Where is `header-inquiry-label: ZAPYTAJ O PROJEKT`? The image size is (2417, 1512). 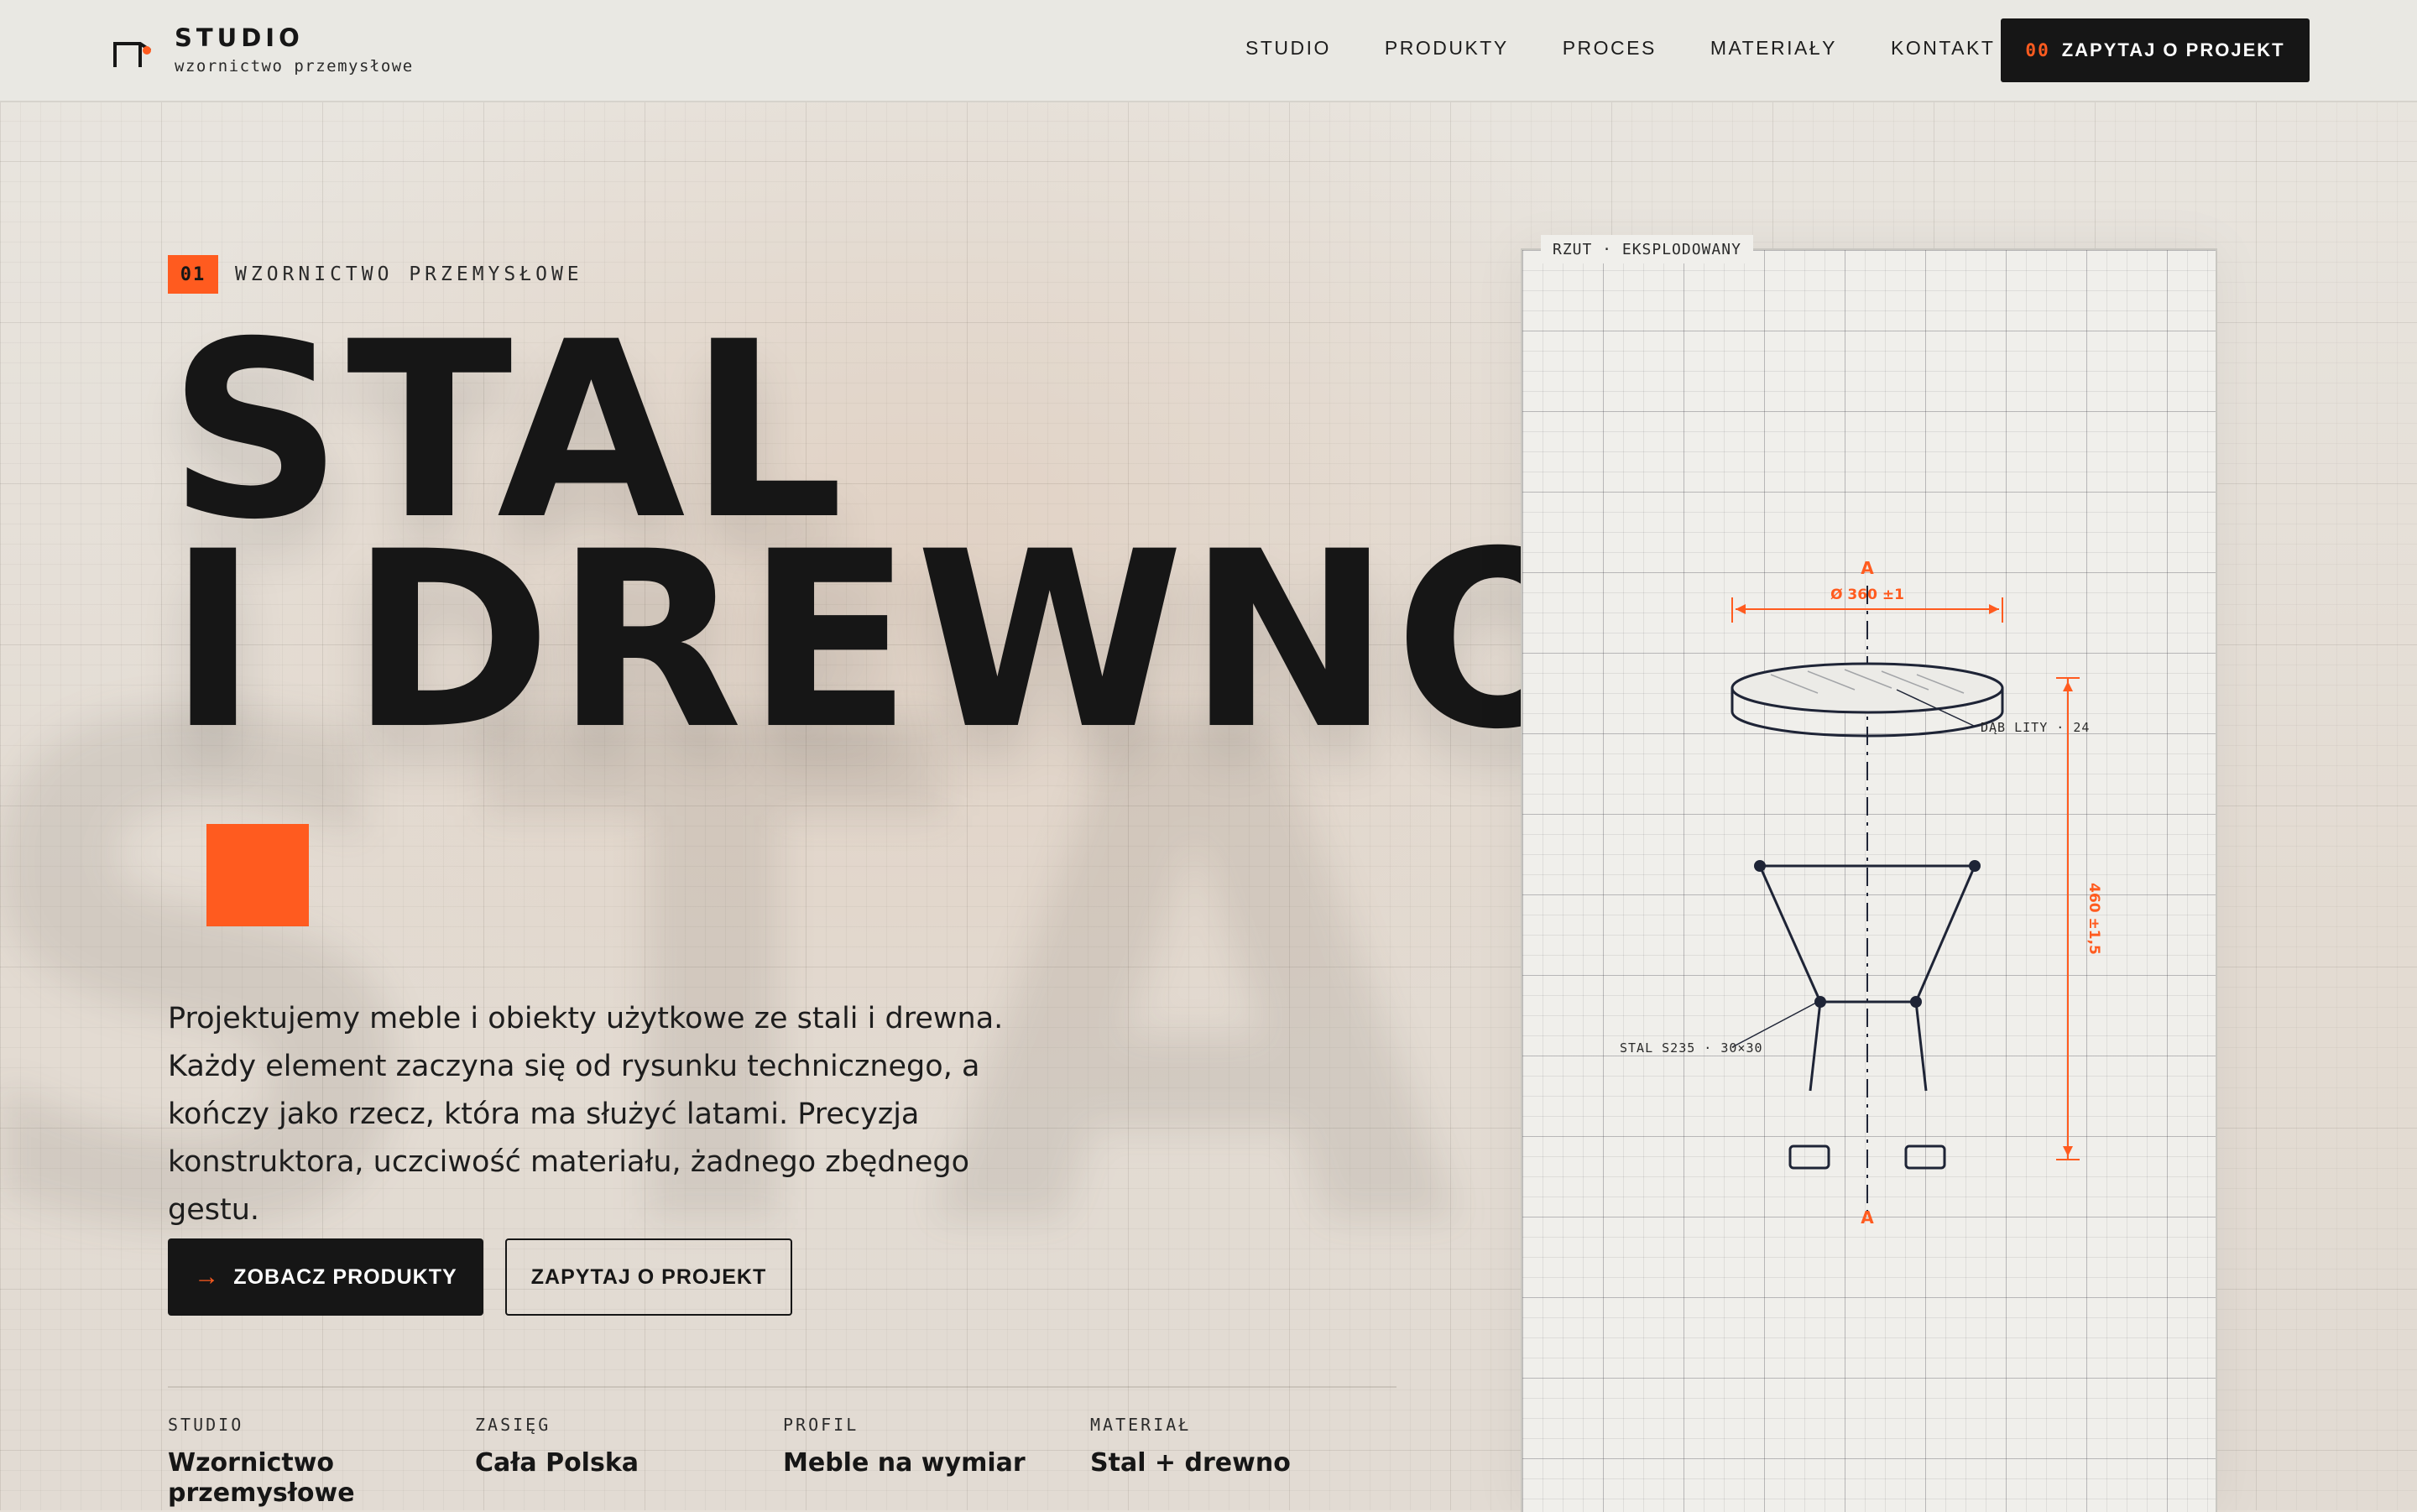
header-inquiry-label: ZAPYTAJ O PROJEKT is located at coordinates (2173, 49).